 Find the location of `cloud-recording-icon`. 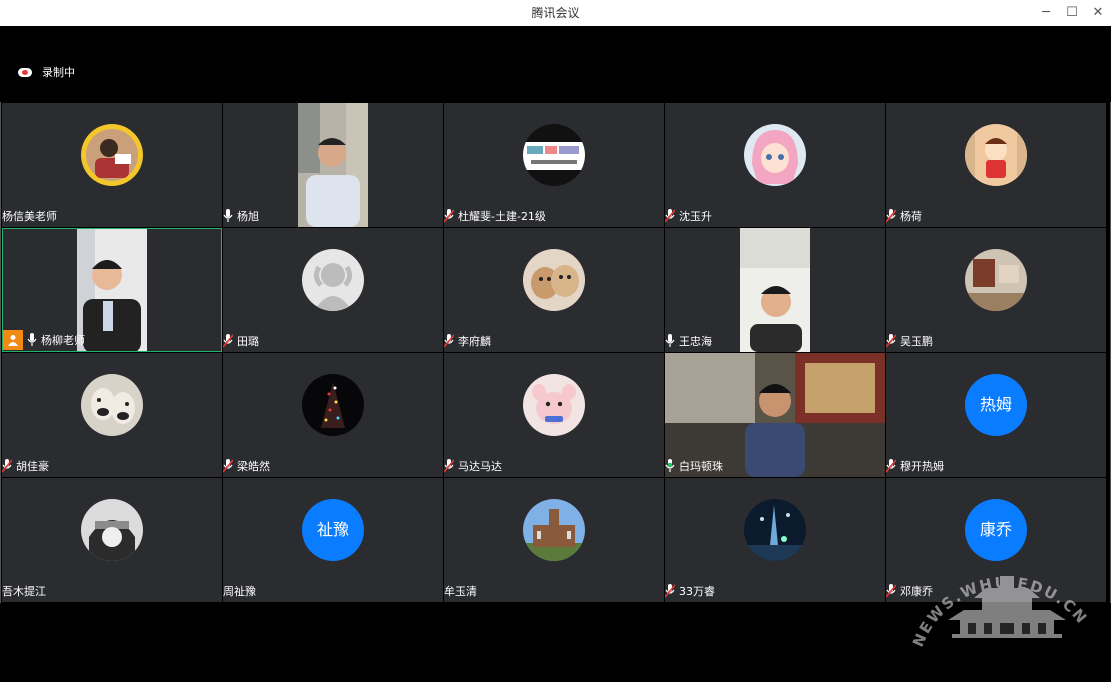

cloud-recording-icon is located at coordinates (26, 72).